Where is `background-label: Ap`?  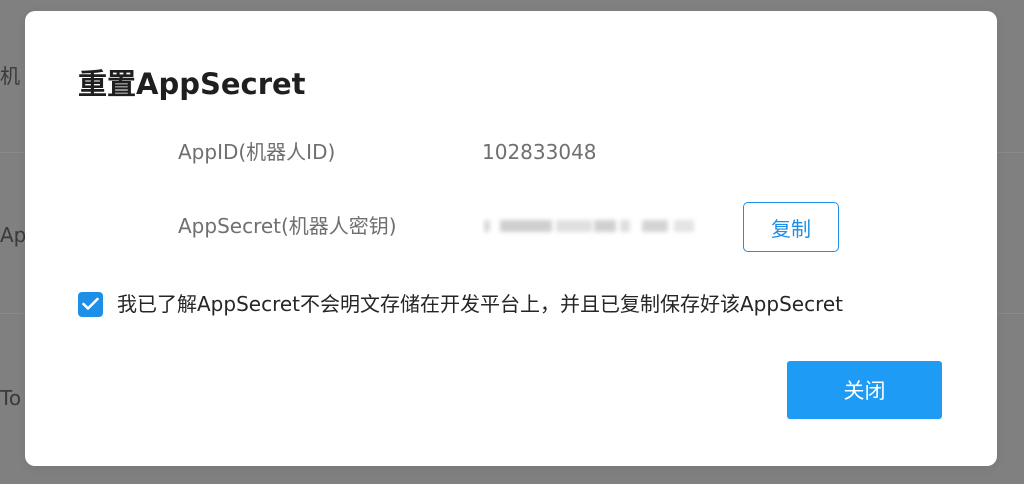 background-label: Ap is located at coordinates (13, 235).